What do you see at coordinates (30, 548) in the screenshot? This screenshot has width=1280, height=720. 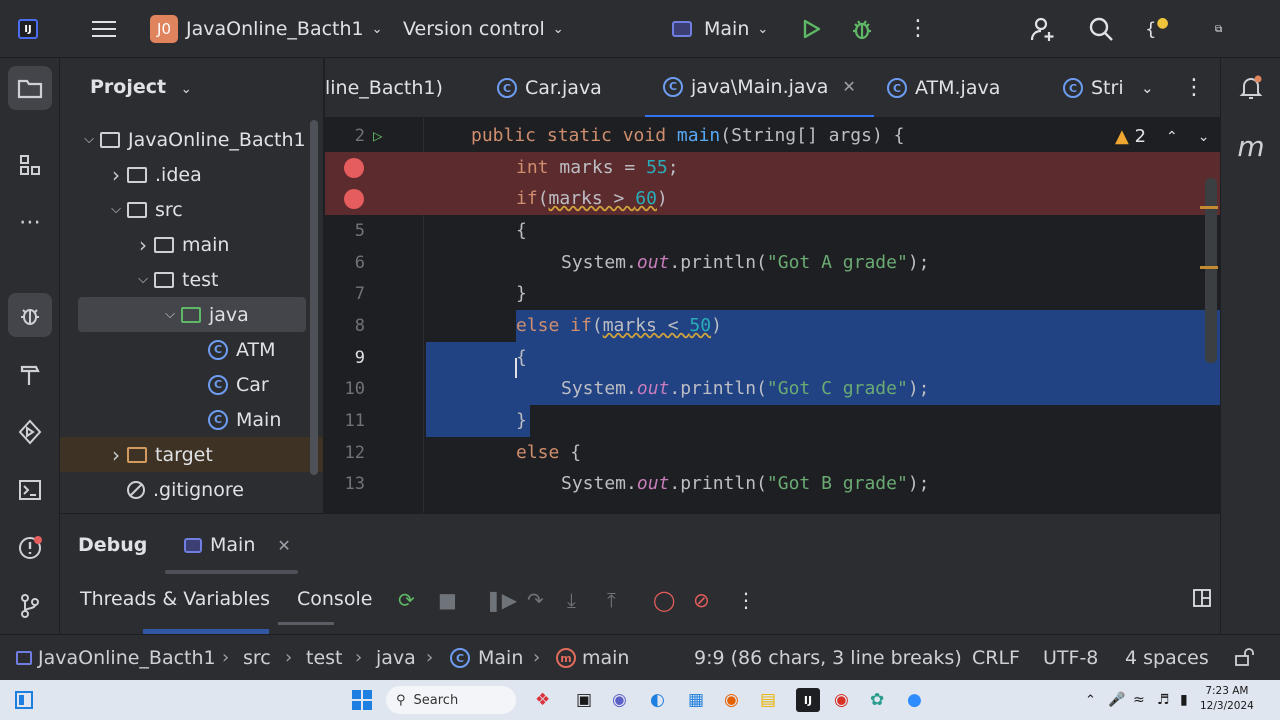 I see `problems-tool-button` at bounding box center [30, 548].